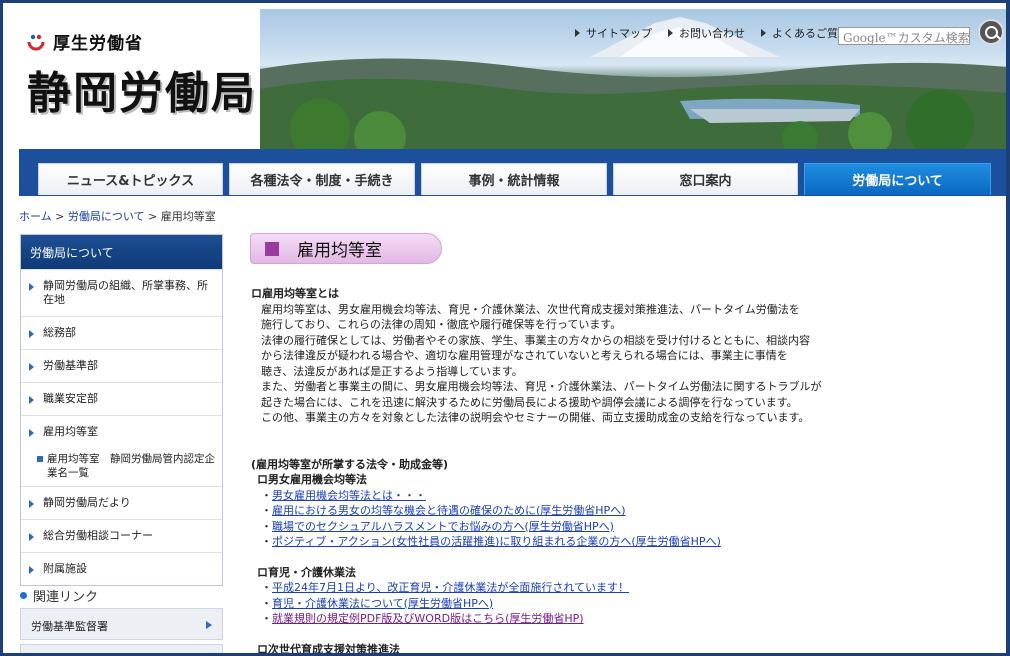 The width and height of the screenshot is (1010, 656). What do you see at coordinates (450, 587) in the screenshot?
I see `link-childcare-revision: 平成24年7月1日より、改正育児・介護休業法が全面施行されています！` at bounding box center [450, 587].